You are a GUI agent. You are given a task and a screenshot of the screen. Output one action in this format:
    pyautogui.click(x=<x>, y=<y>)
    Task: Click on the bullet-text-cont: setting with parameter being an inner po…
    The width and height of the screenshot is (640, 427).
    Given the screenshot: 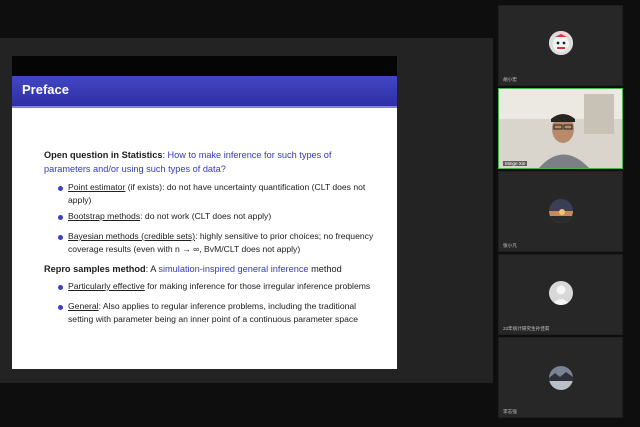 What is the action you would take?
    pyautogui.click(x=213, y=319)
    